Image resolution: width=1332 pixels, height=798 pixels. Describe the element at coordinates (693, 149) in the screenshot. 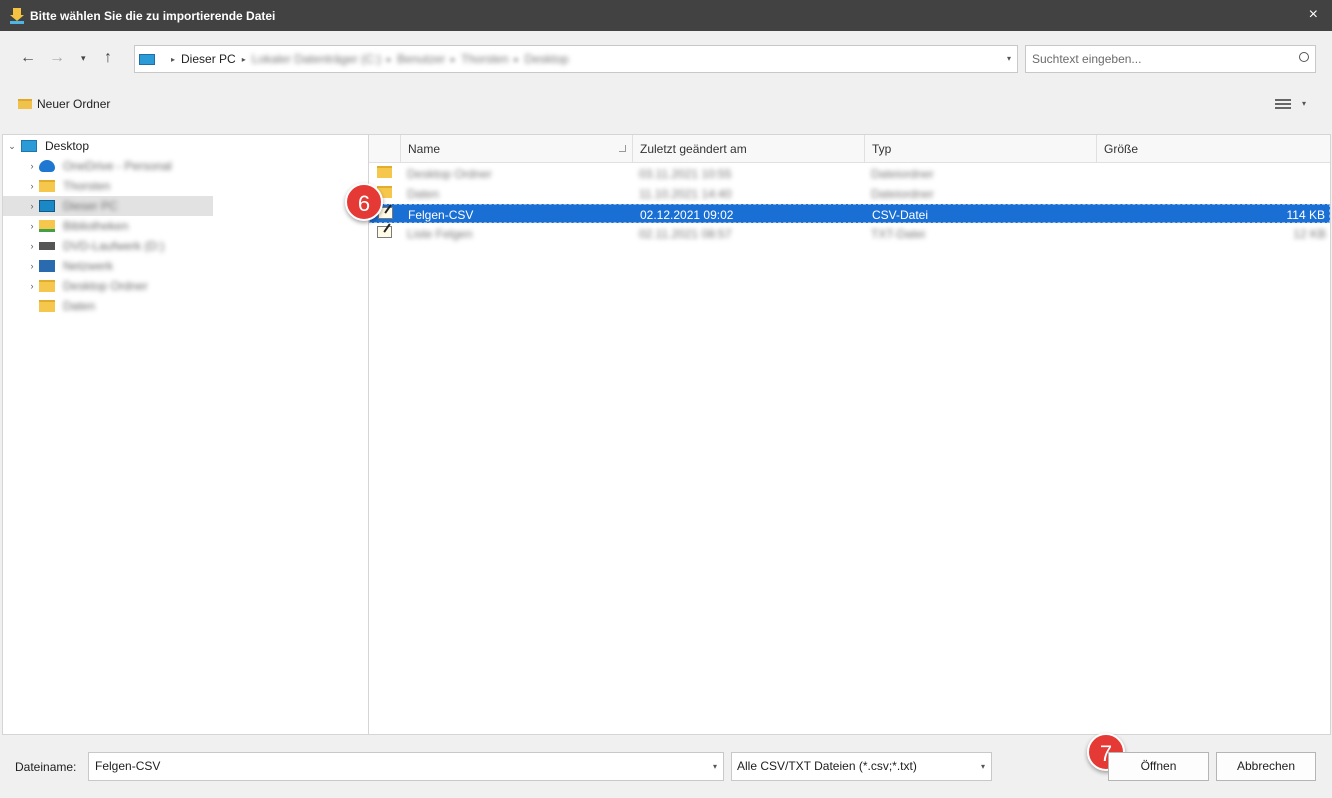

I see `column-header-label: Zuletzt geändert am` at that location.